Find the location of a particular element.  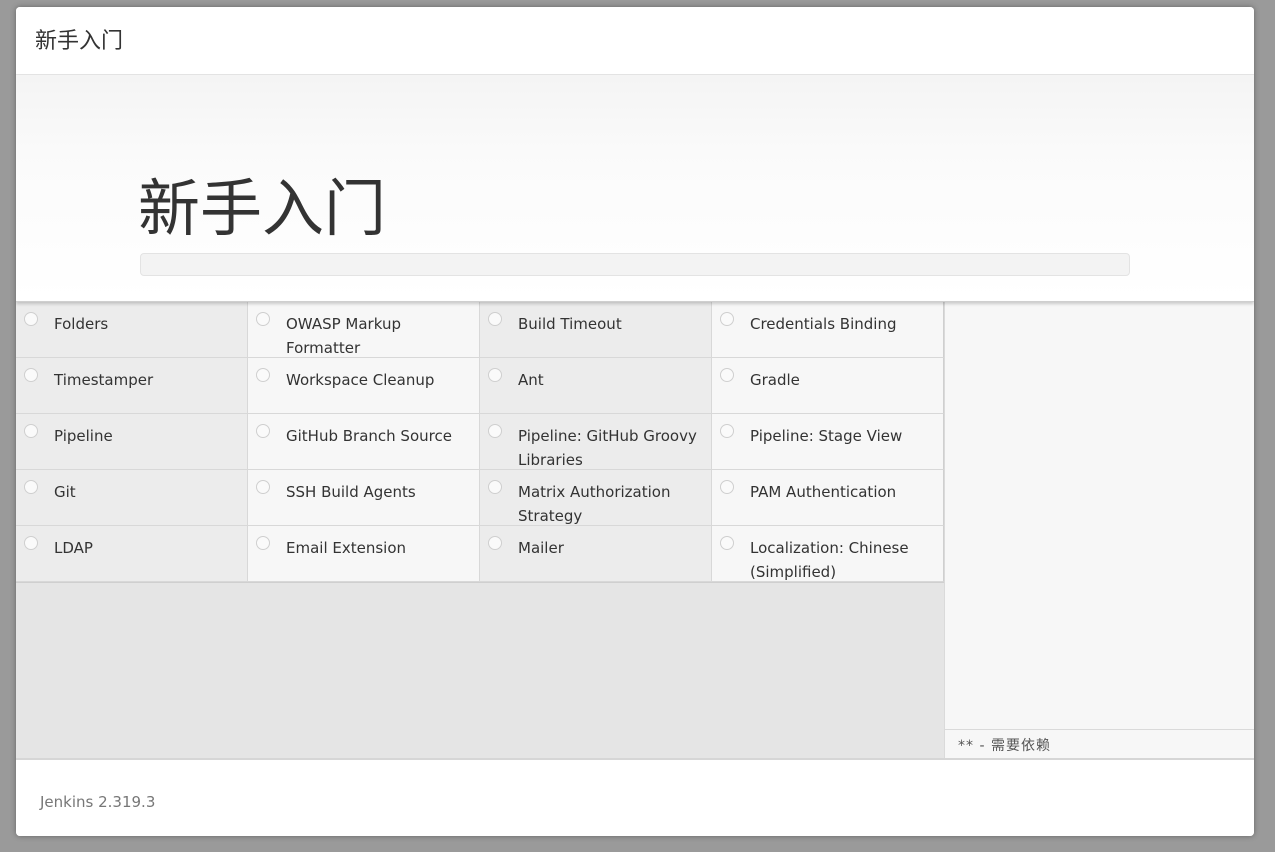

plugin-item: OWASP Markup Formatter is located at coordinates (364, 330).